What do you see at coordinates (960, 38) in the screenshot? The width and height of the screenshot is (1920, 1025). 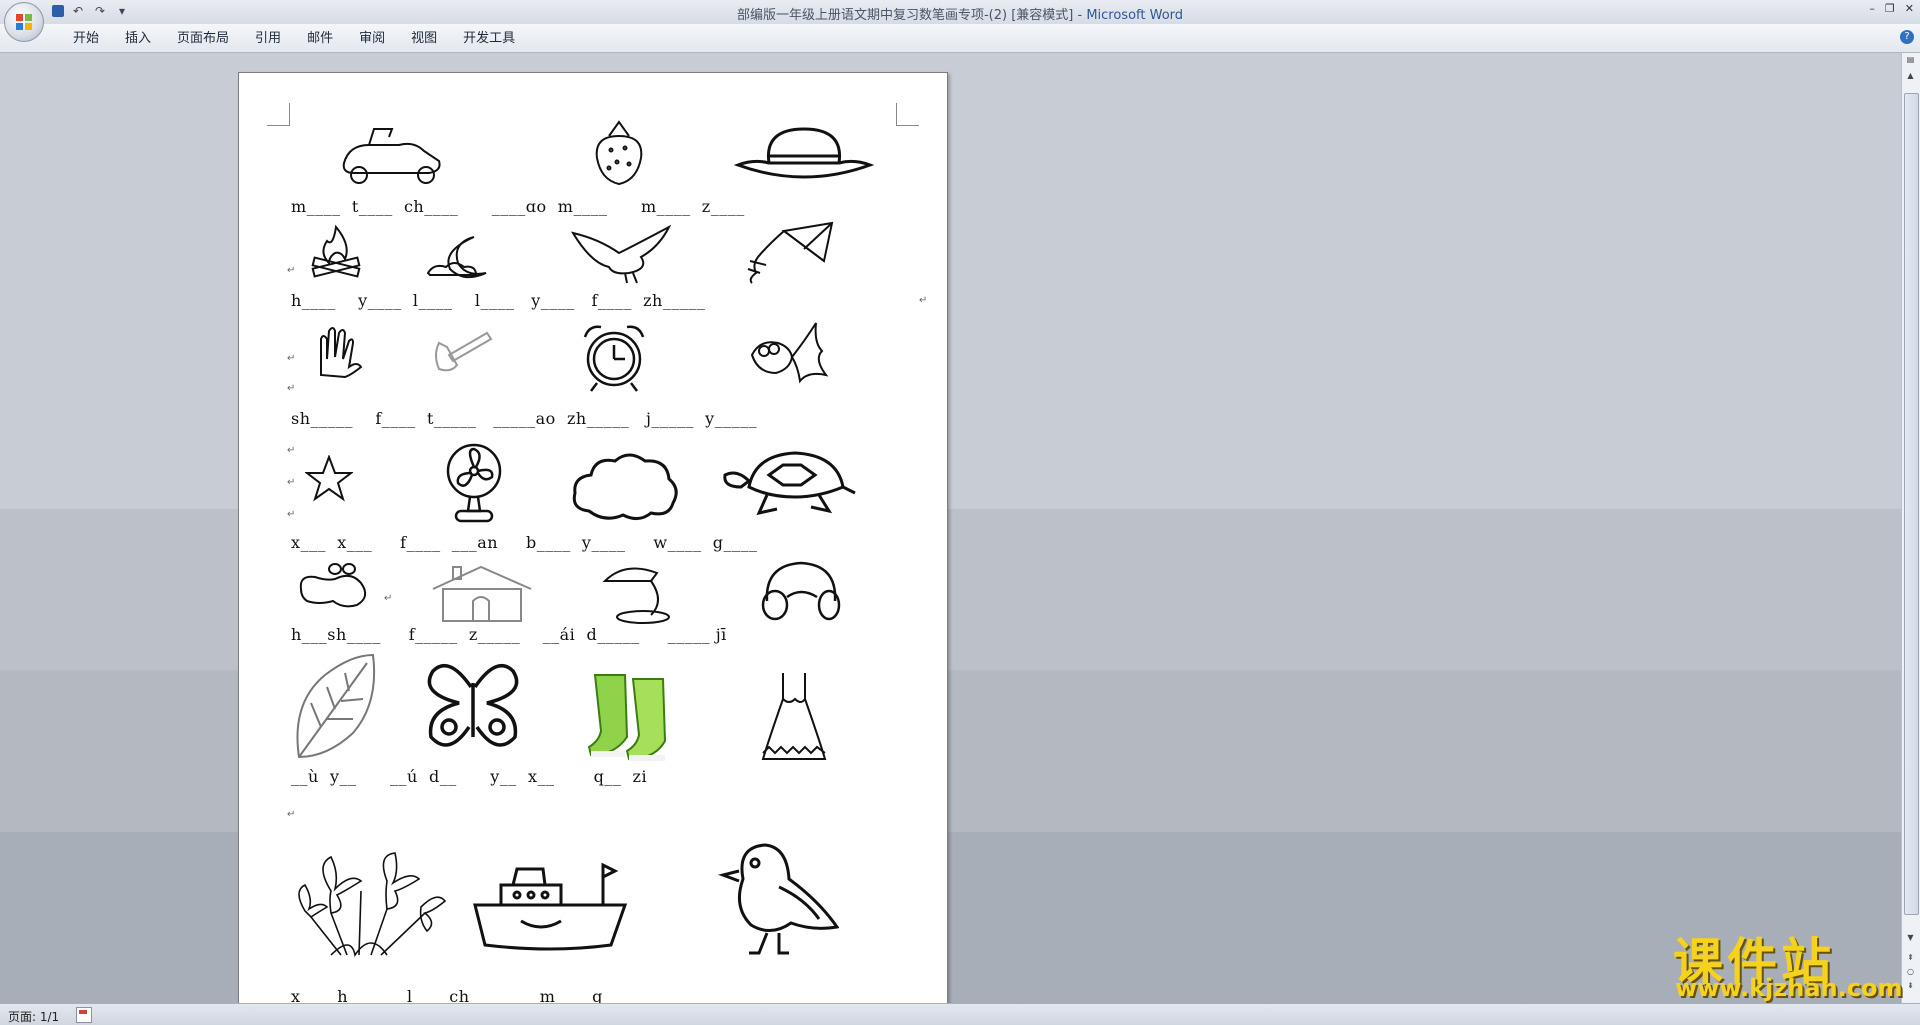 I see `ribbon: 开始 插入 页面布局 引用 邮件 审阅 视图 开发工具 ?` at bounding box center [960, 38].